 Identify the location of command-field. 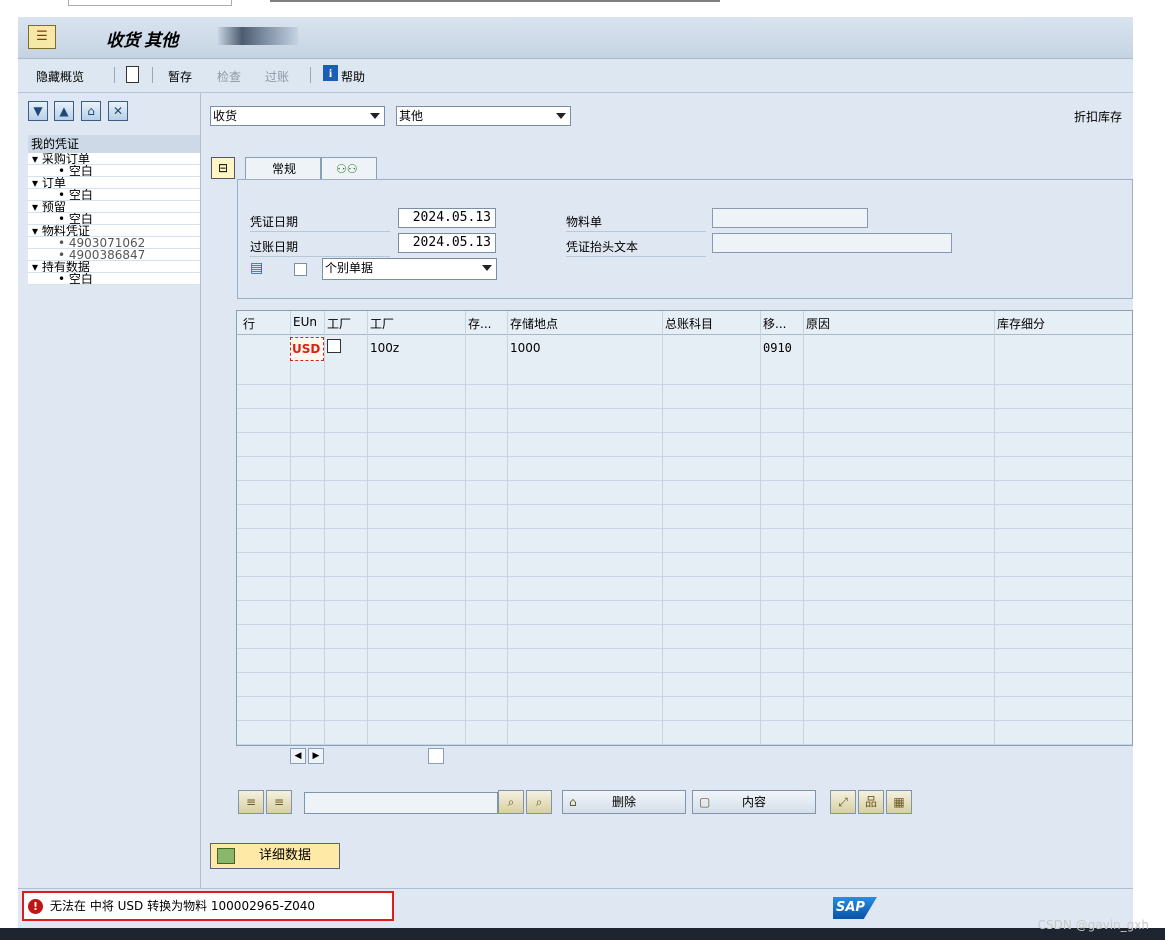
(150, 3).